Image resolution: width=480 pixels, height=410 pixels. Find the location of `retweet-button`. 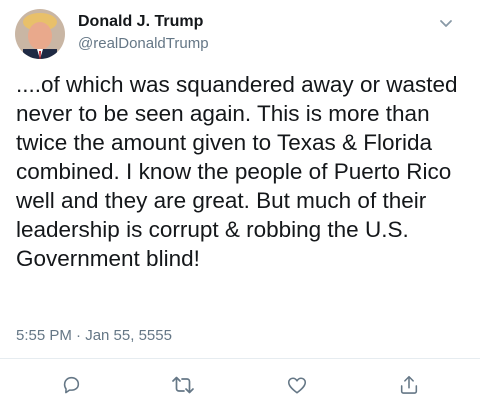

retweet-button is located at coordinates (183, 385).